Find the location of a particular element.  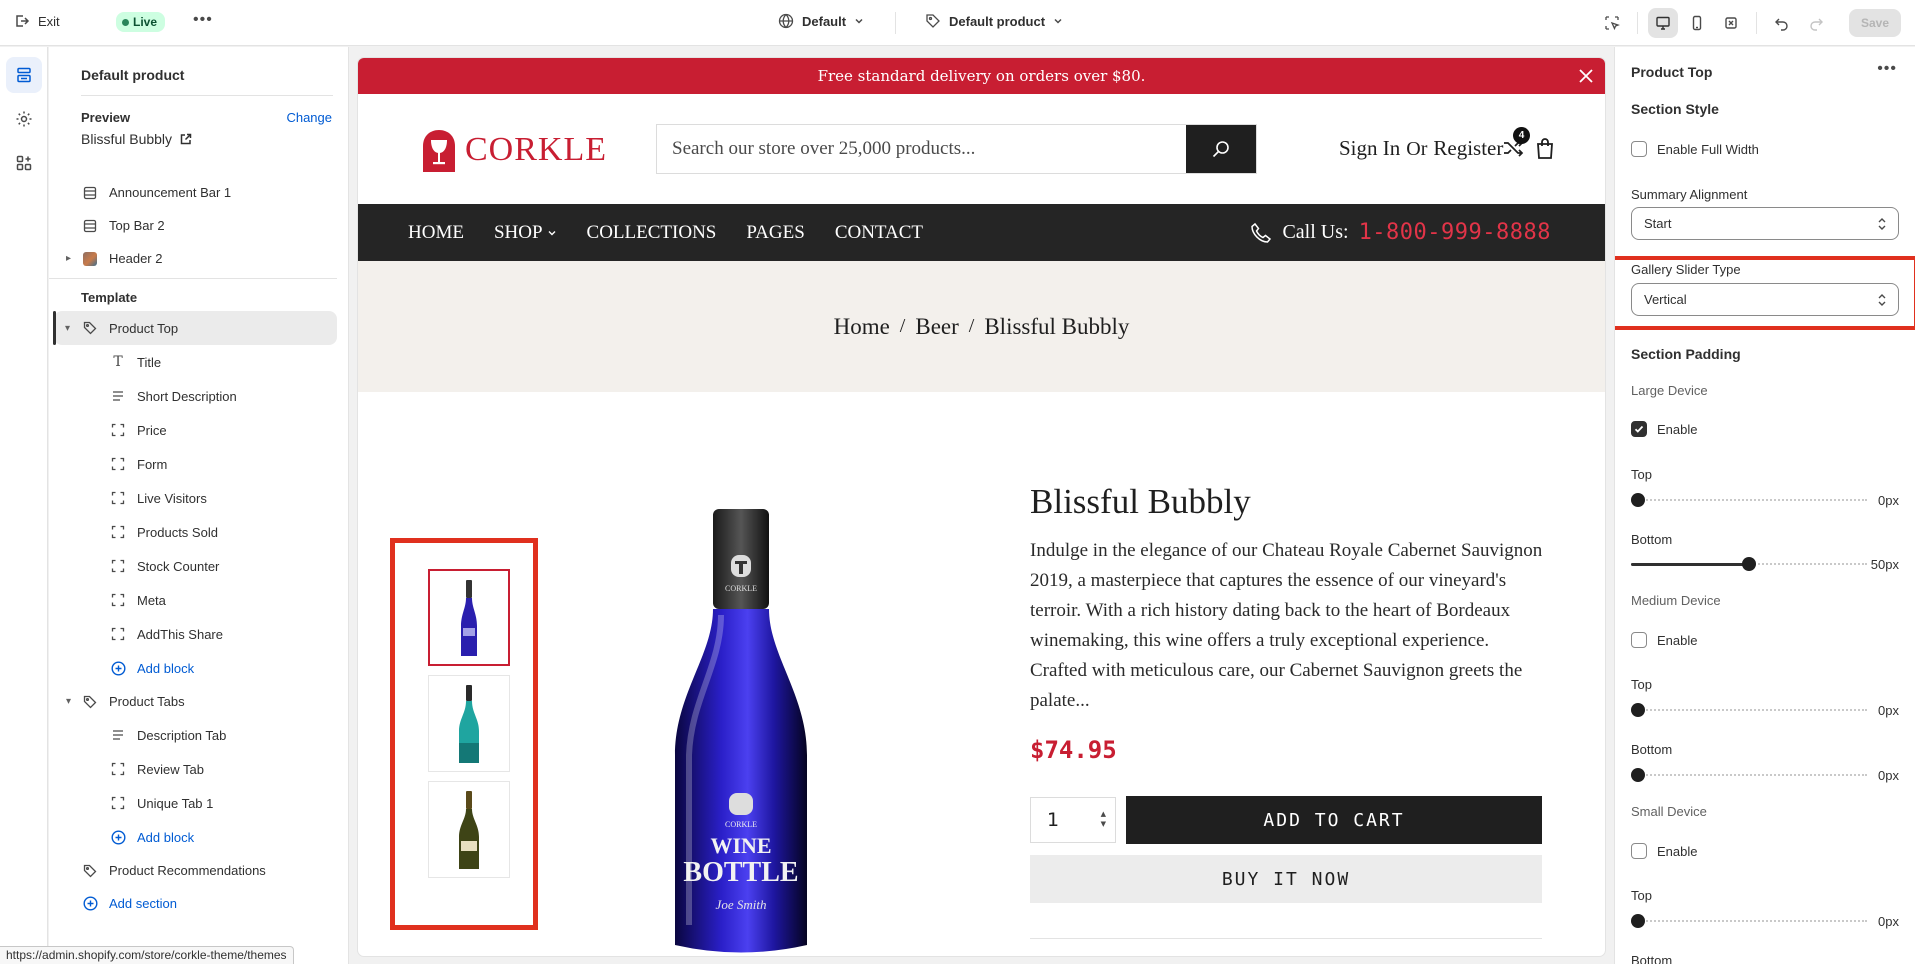

select-chevron-icon is located at coordinates (1882, 300).